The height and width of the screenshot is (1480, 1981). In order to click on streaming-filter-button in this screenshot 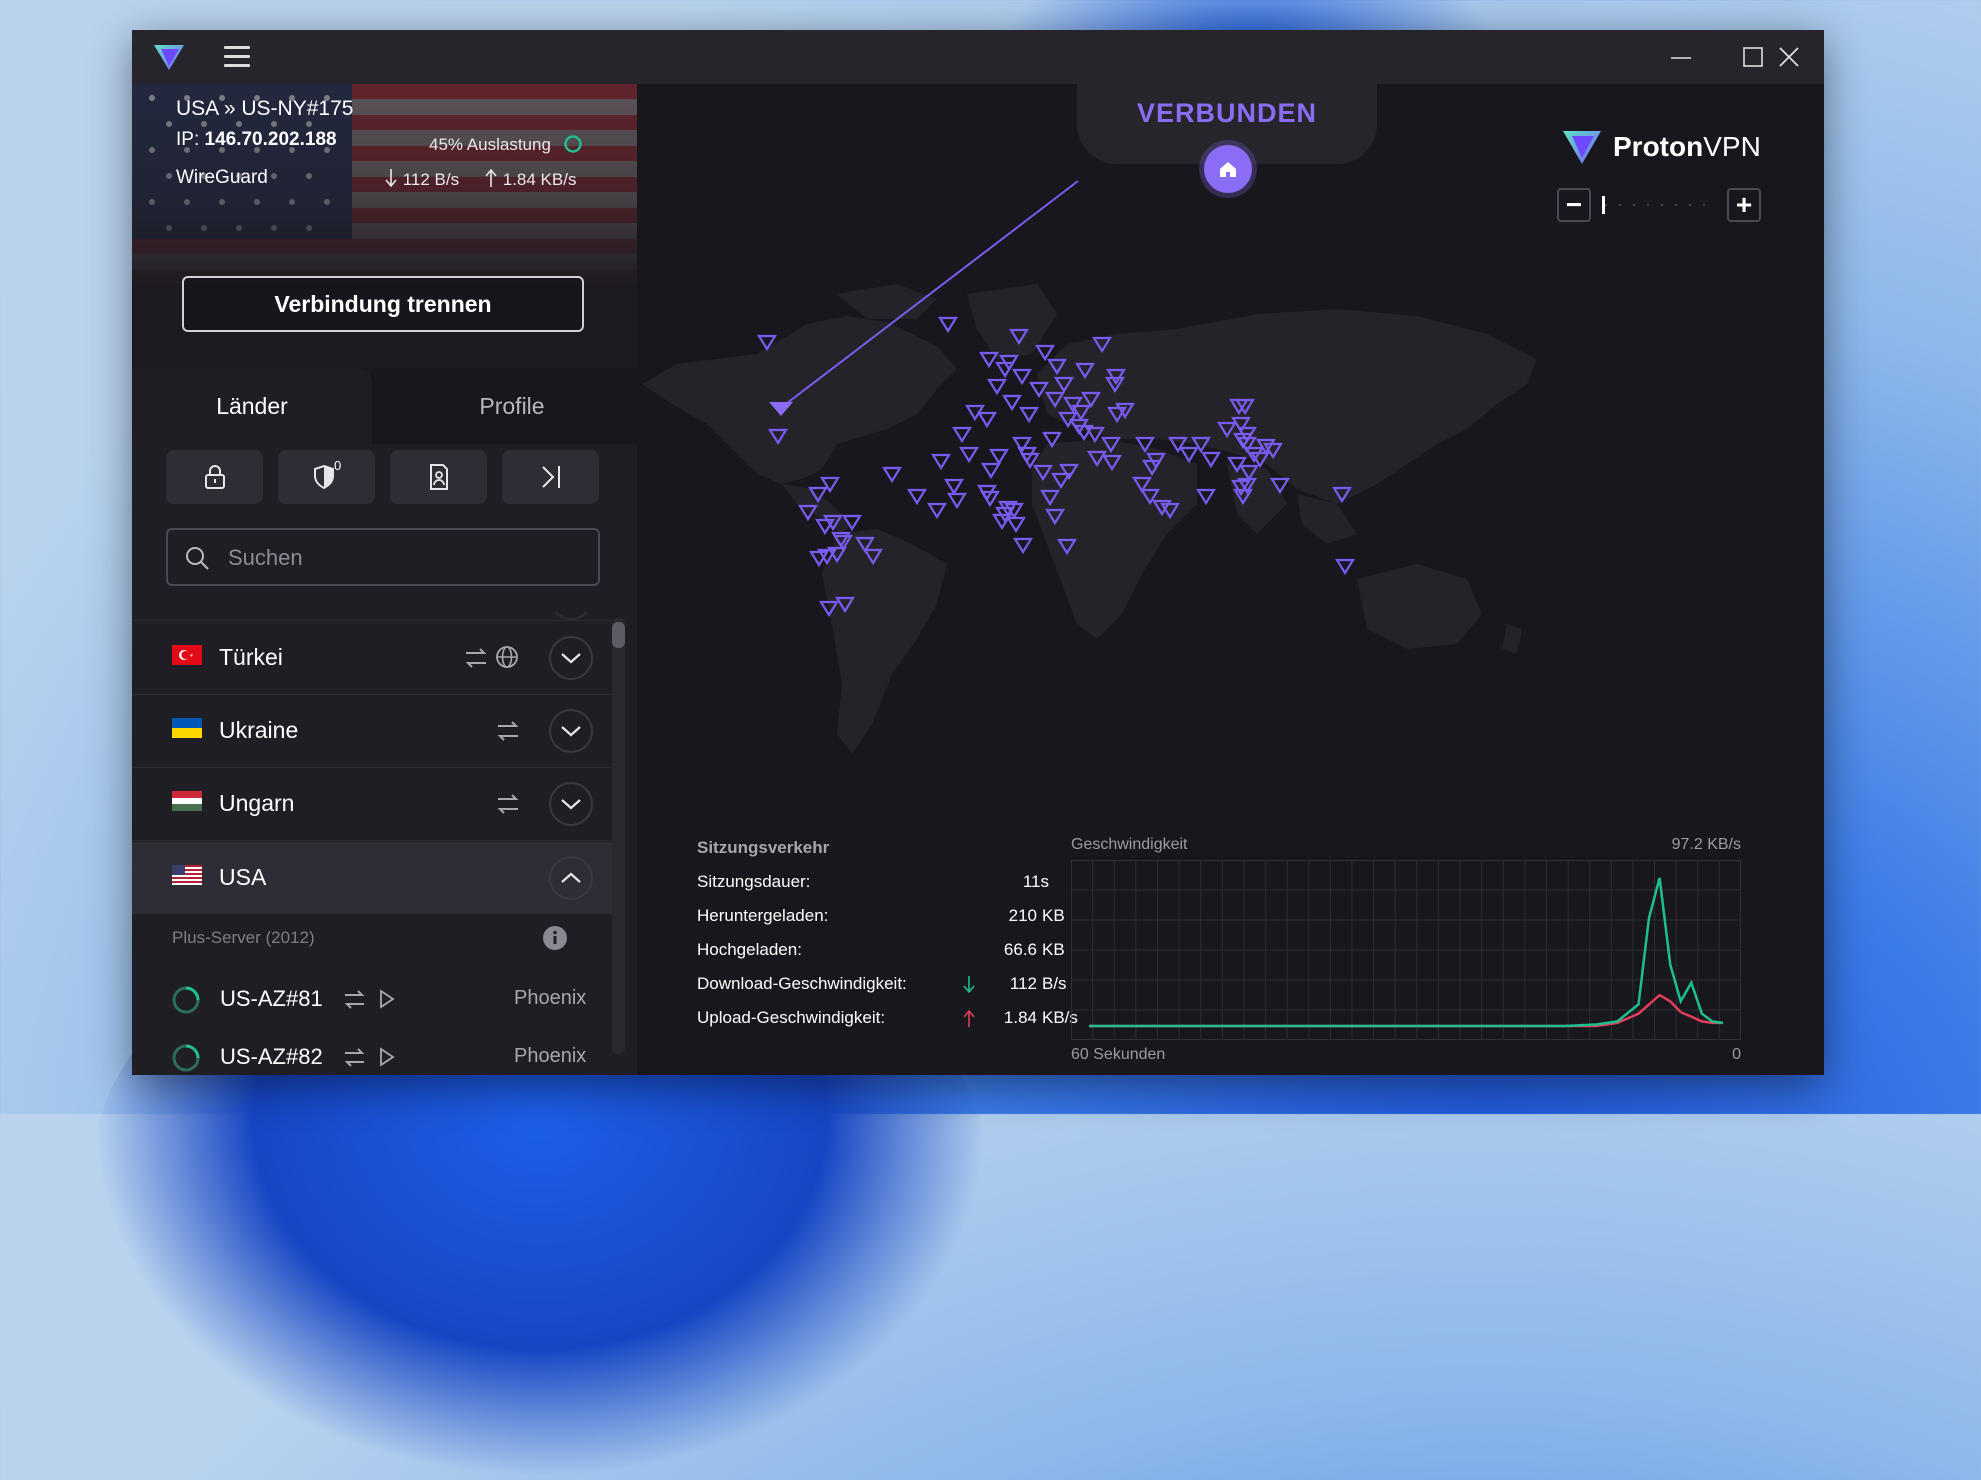, I will do `click(438, 477)`.